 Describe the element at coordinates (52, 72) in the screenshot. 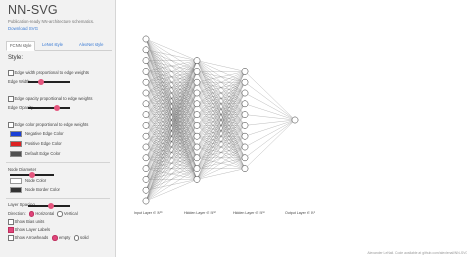

I see `edge-width-prop-label: Edge width proportional to edge weights` at that location.